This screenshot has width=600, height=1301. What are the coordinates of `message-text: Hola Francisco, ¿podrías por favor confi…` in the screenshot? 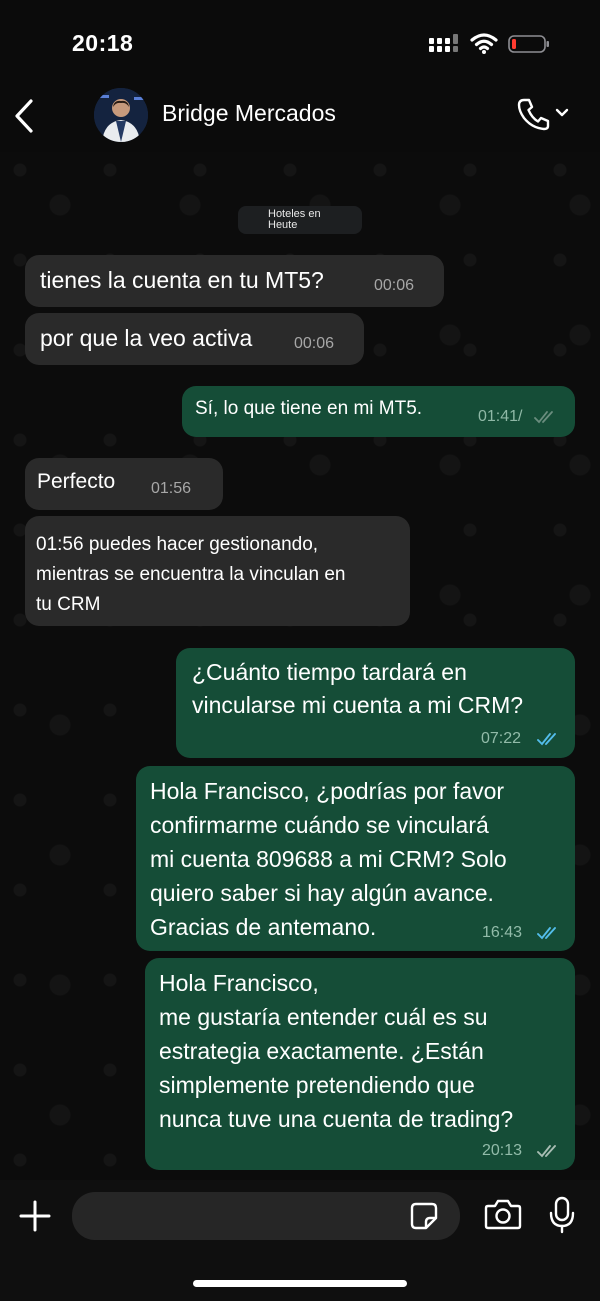 It's located at (328, 859).